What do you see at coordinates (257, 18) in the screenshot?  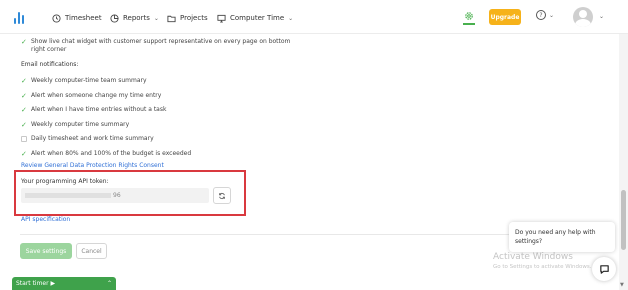 I see `nav-computer-time-label: Computer Time` at bounding box center [257, 18].